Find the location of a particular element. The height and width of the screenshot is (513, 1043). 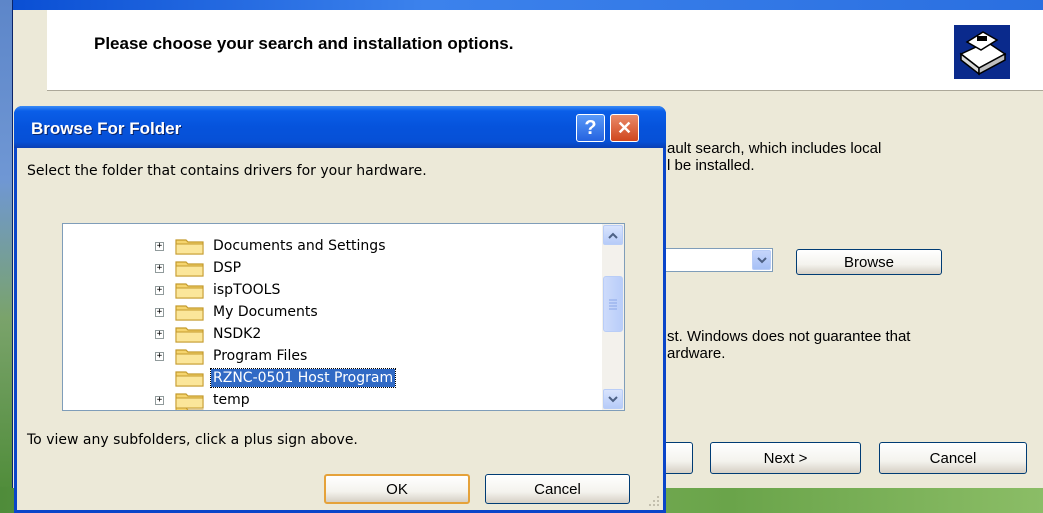

cancel-button: Cancel is located at coordinates (953, 458).